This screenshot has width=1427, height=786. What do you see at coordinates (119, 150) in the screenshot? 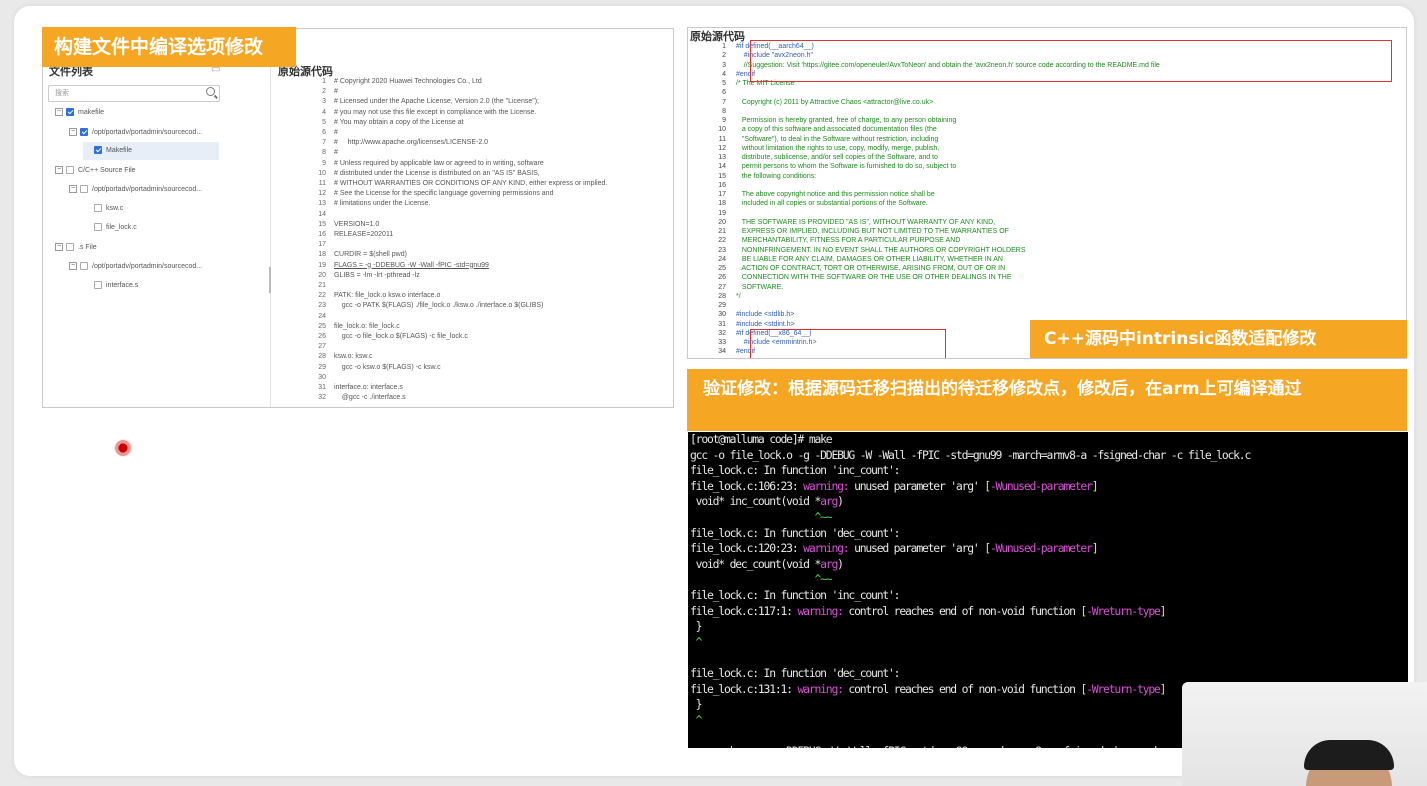
I see `tree-item-label: Makefile` at bounding box center [119, 150].